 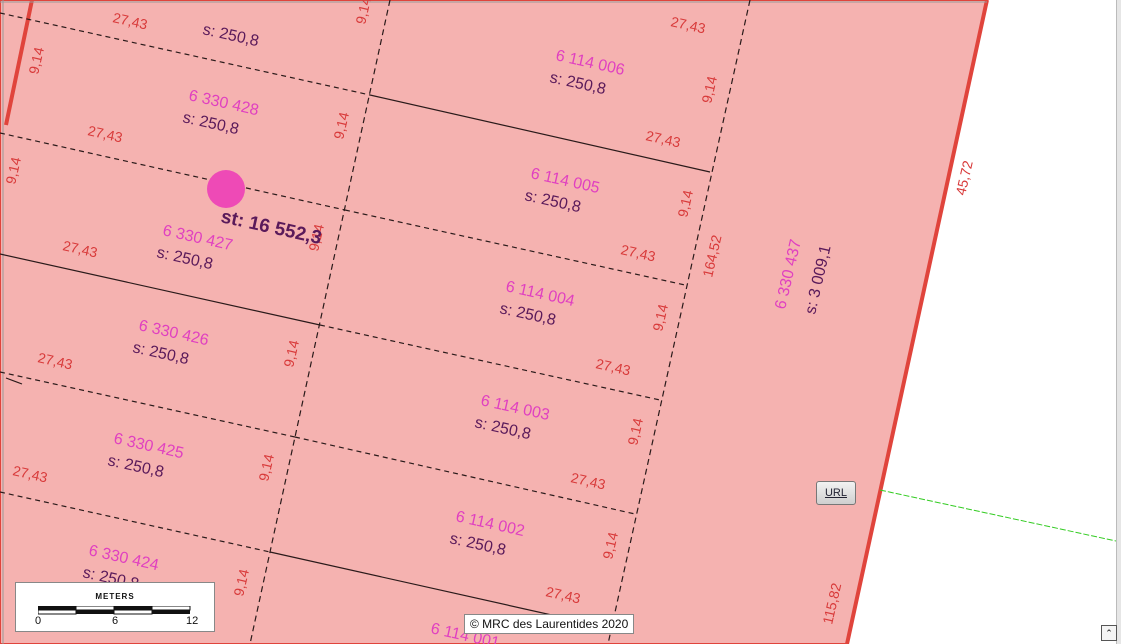 What do you see at coordinates (115, 607) in the screenshot?
I see `scale-bar: METERS 0 6 12` at bounding box center [115, 607].